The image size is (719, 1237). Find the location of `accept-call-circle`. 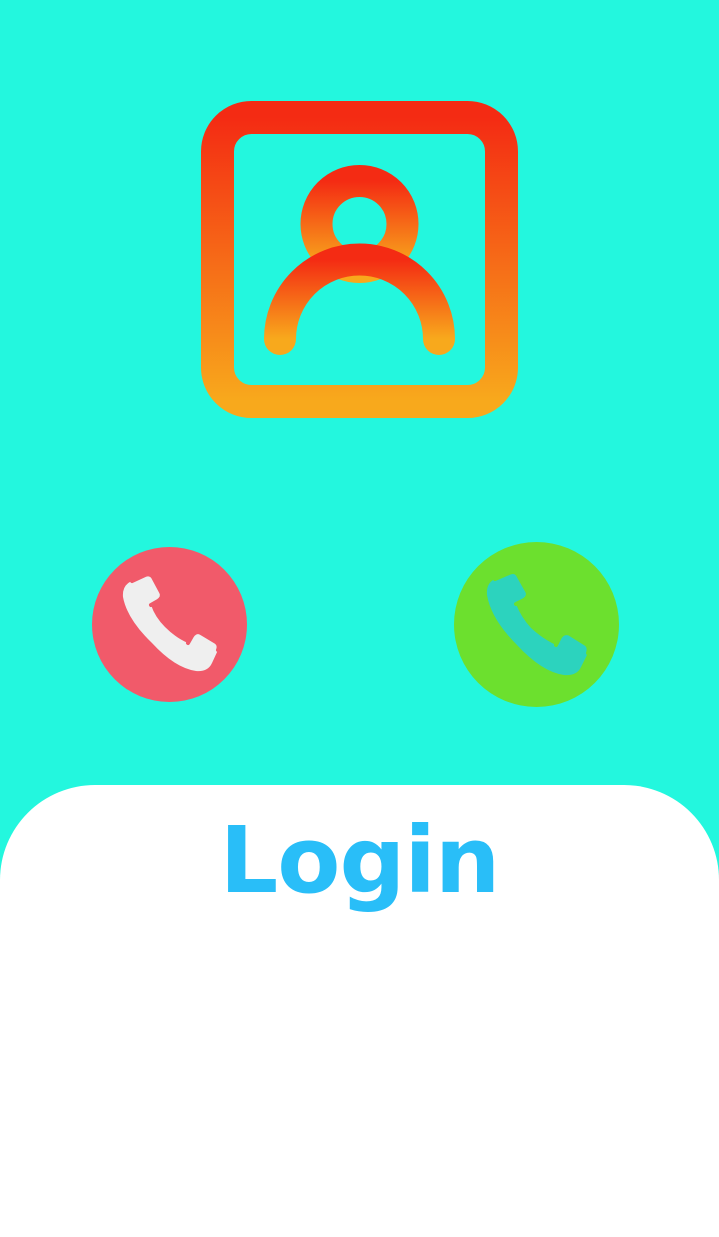

accept-call-circle is located at coordinates (536, 624).